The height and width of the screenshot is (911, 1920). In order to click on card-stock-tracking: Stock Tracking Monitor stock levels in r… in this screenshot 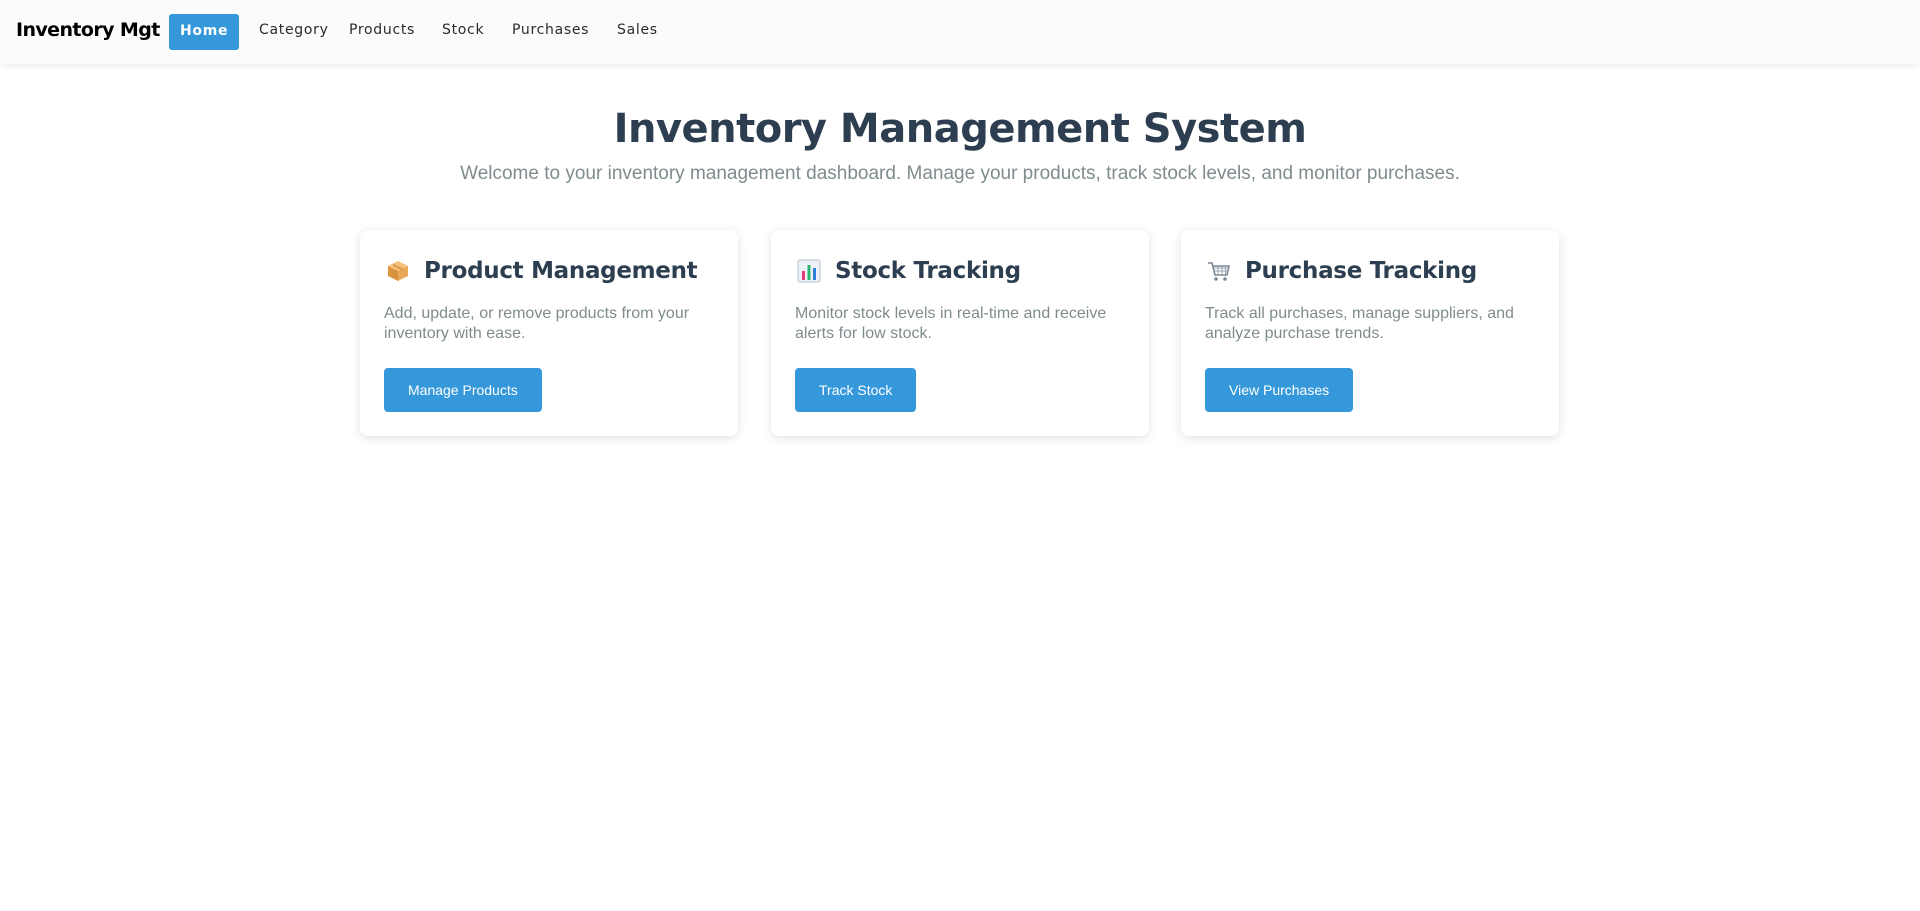, I will do `click(960, 333)`.